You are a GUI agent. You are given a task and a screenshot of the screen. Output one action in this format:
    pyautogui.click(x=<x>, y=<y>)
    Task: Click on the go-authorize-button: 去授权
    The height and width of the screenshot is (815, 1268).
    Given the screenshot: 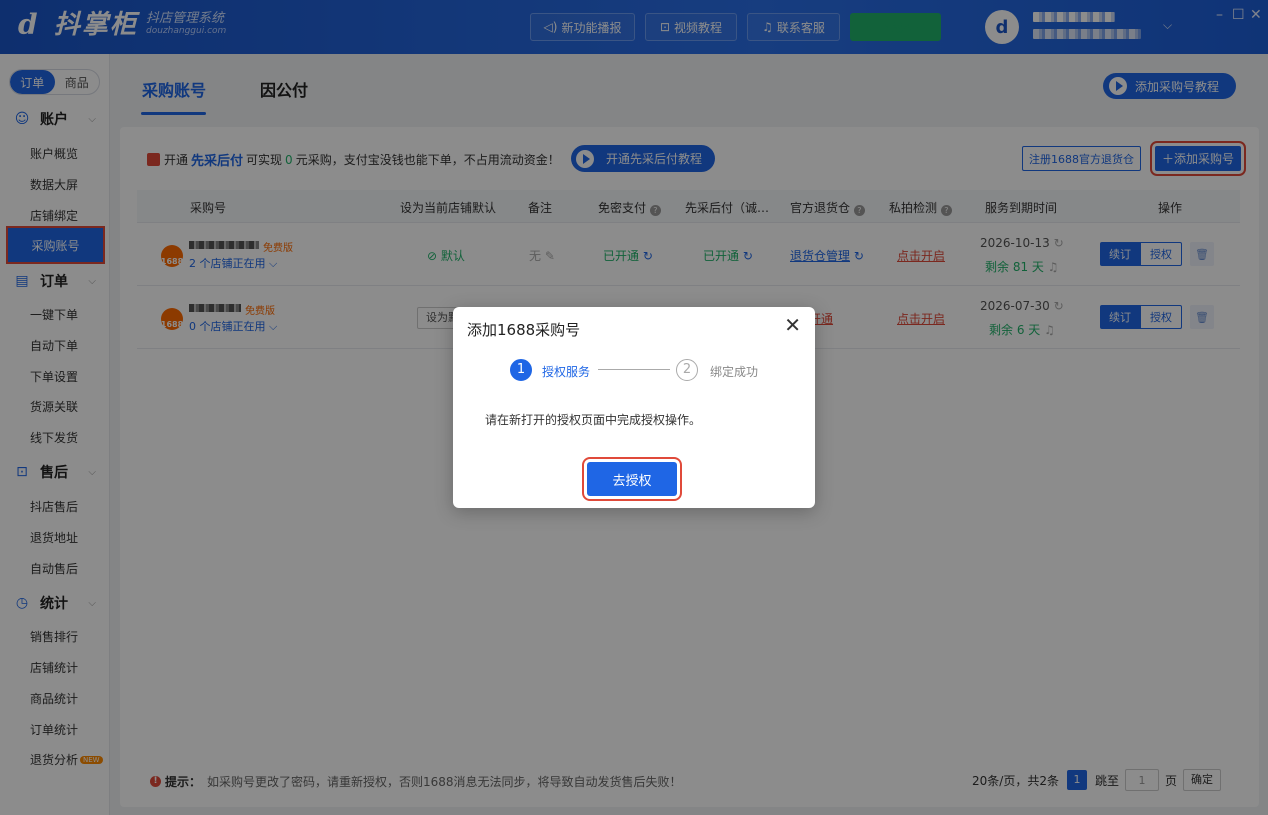 What is the action you would take?
    pyautogui.click(x=632, y=479)
    